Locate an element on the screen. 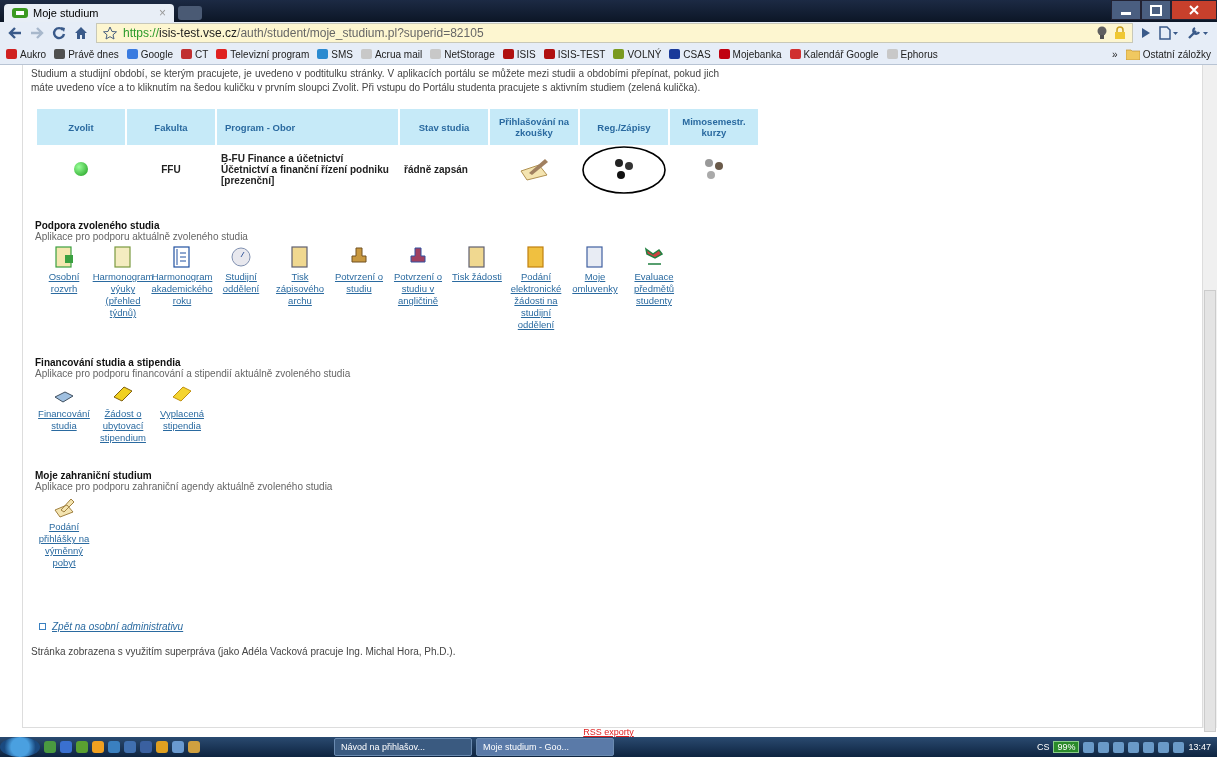 This screenshot has width=1217, height=757. back-link: Zpět na osobní administrativu is located at coordinates (118, 626).